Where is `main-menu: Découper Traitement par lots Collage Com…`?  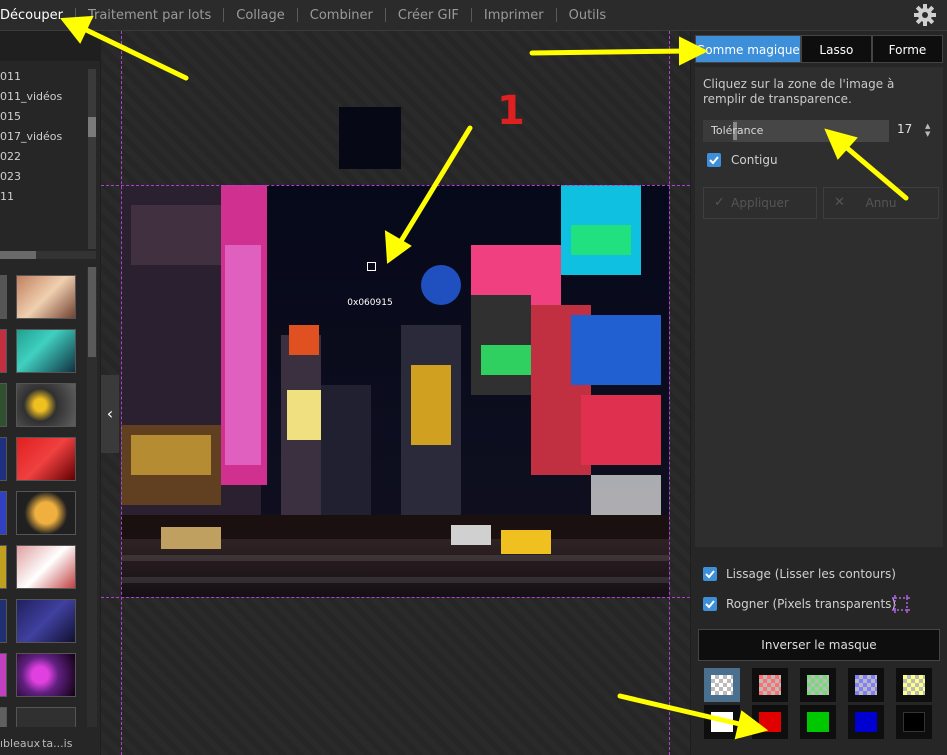 main-menu: Découper Traitement par lots Collage Com… is located at coordinates (309, 15).